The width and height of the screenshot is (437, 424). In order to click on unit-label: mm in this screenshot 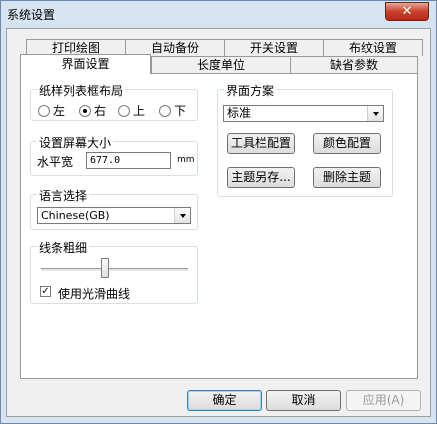, I will do `click(186, 160)`.